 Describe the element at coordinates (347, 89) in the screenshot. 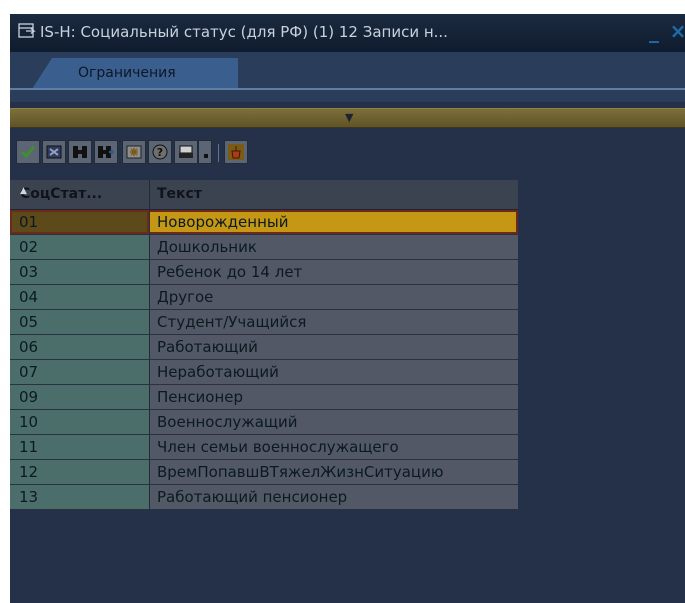

I see `tab-underline` at that location.